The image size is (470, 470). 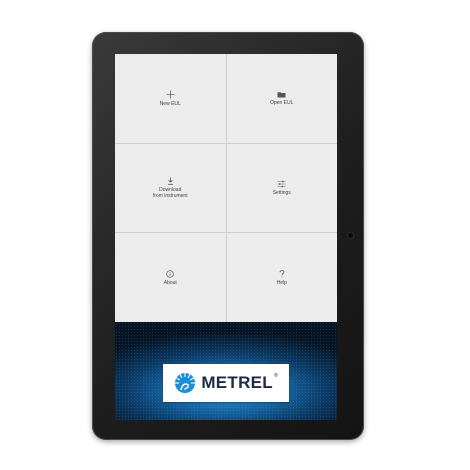 What do you see at coordinates (276, 376) in the screenshot?
I see `registered-mark: ®` at bounding box center [276, 376].